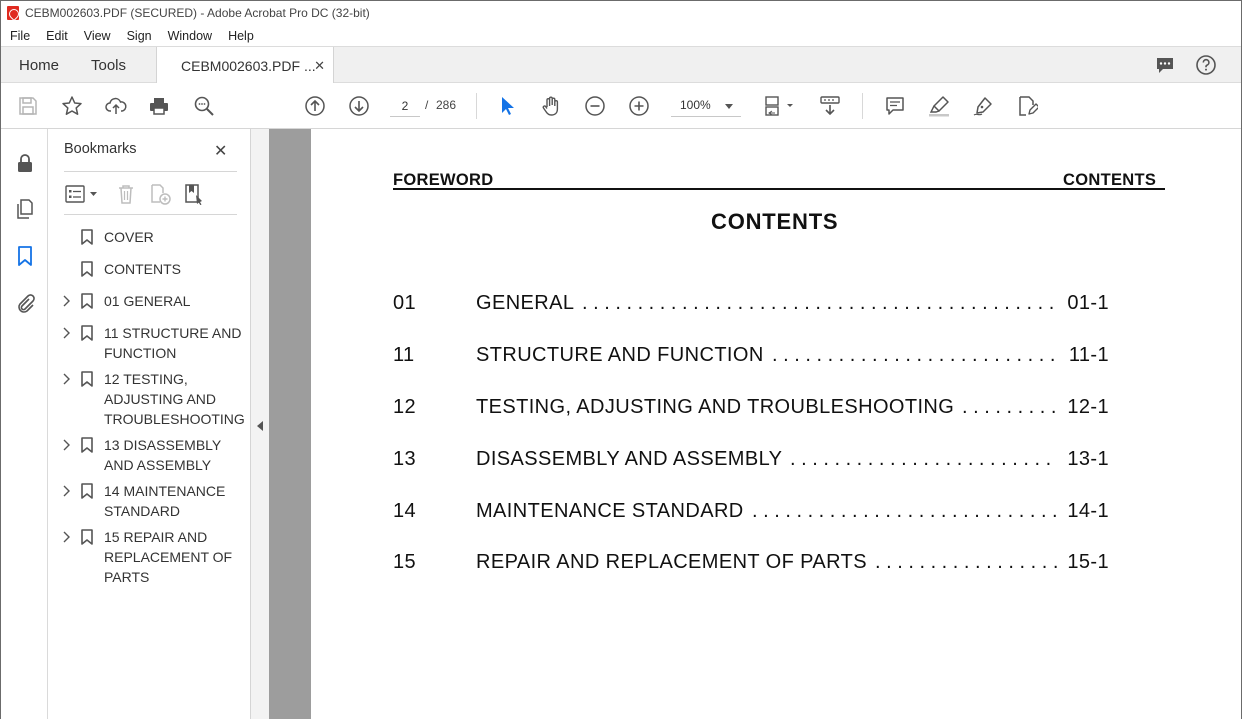 The image size is (1242, 719). I want to click on toc-title: TESTING, ADJUSTING AND TROUBLESHOOTING, so click(715, 407).